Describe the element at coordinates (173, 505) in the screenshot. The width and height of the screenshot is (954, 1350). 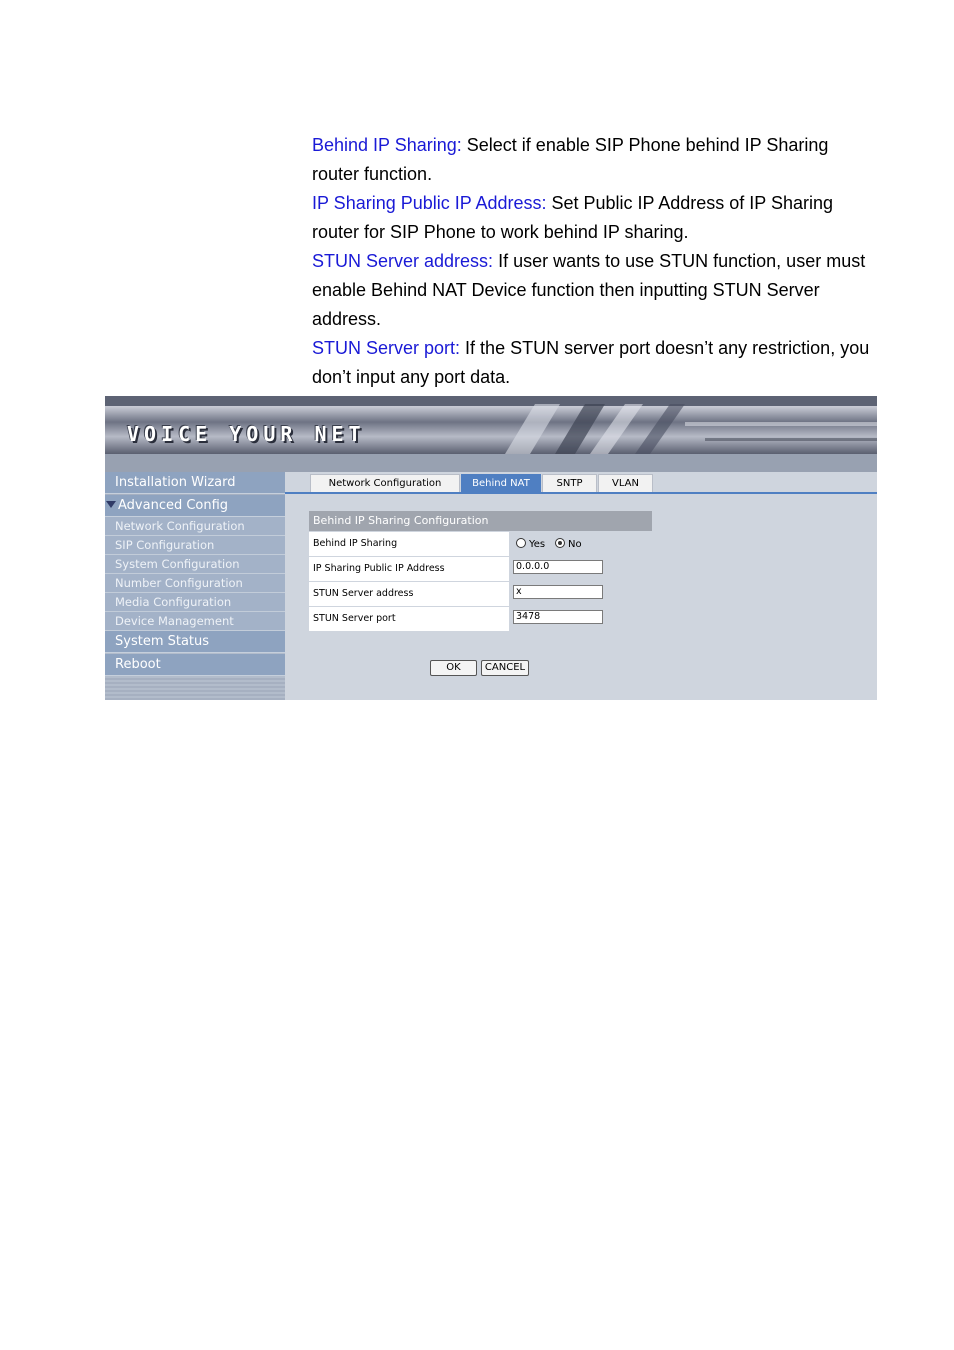
I see `sidebar-item-label: Advanced Config` at that location.